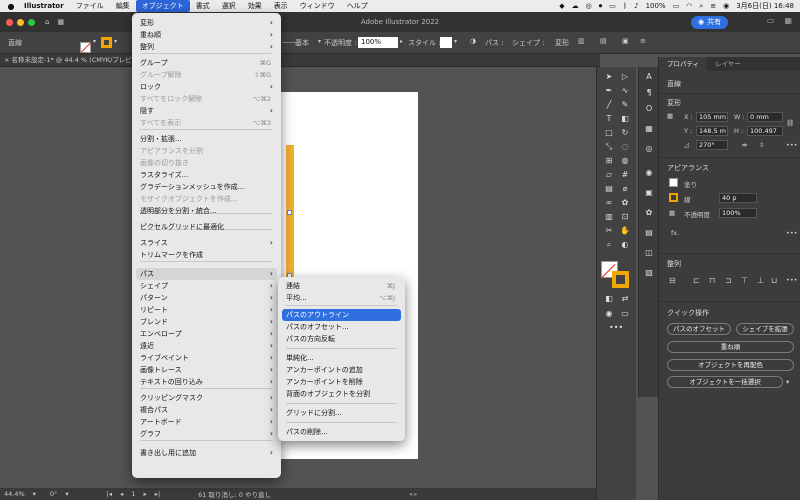  What do you see at coordinates (319, 41) in the screenshot?
I see `stroke-style-dropdown-icon: ▾` at bounding box center [319, 41].